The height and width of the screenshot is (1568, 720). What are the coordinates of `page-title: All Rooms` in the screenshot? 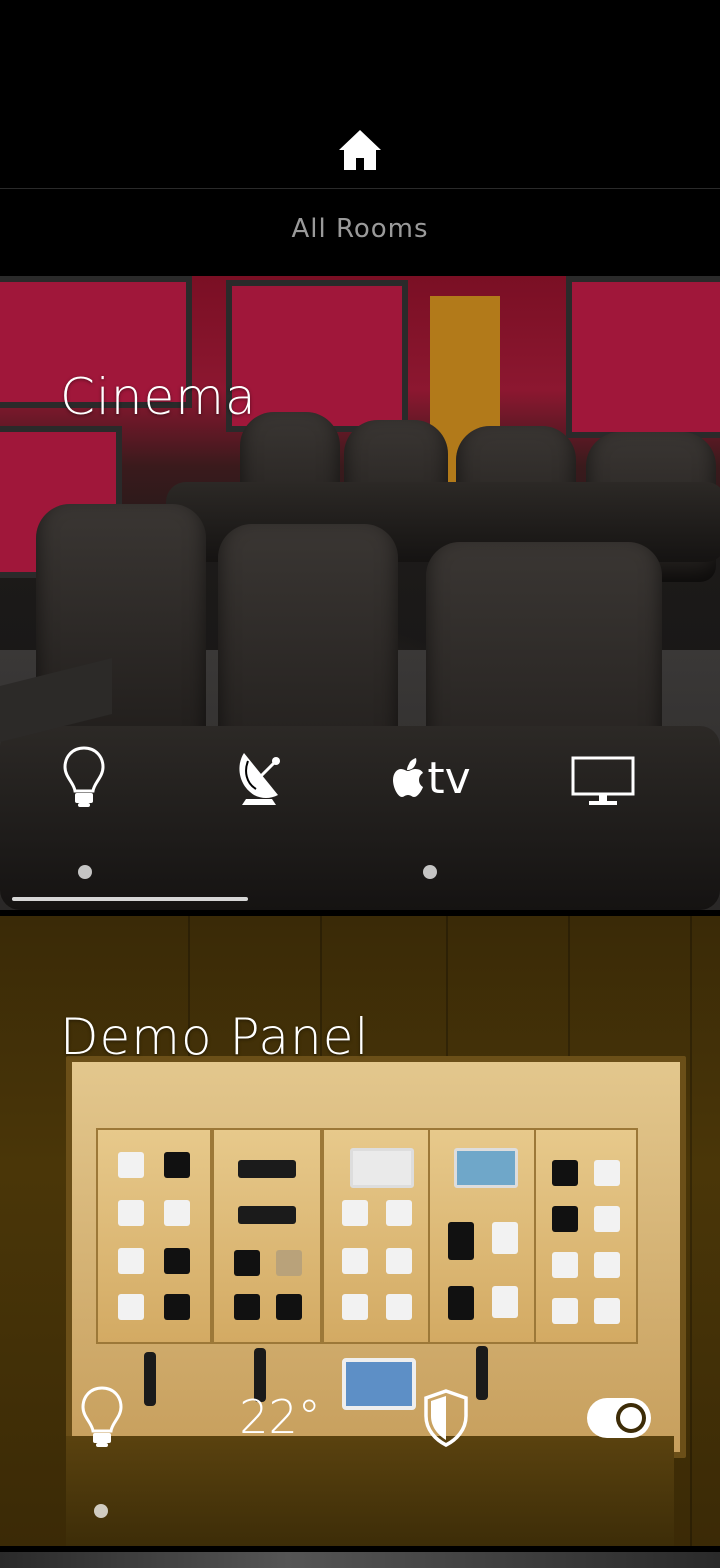 It's located at (360, 229).